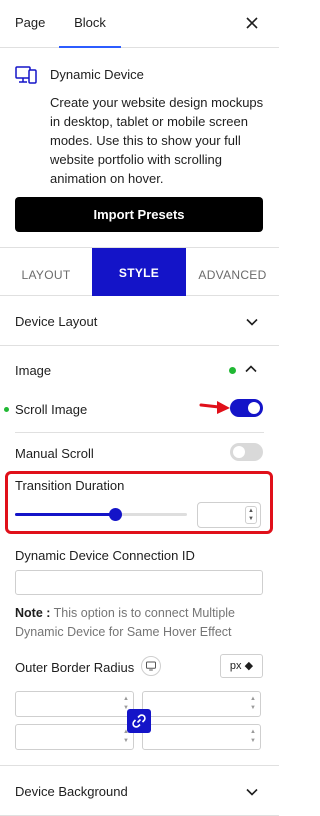 The height and width of the screenshot is (816, 320). What do you see at coordinates (56, 321) in the screenshot?
I see `section-device-layout-label: Device Layout` at bounding box center [56, 321].